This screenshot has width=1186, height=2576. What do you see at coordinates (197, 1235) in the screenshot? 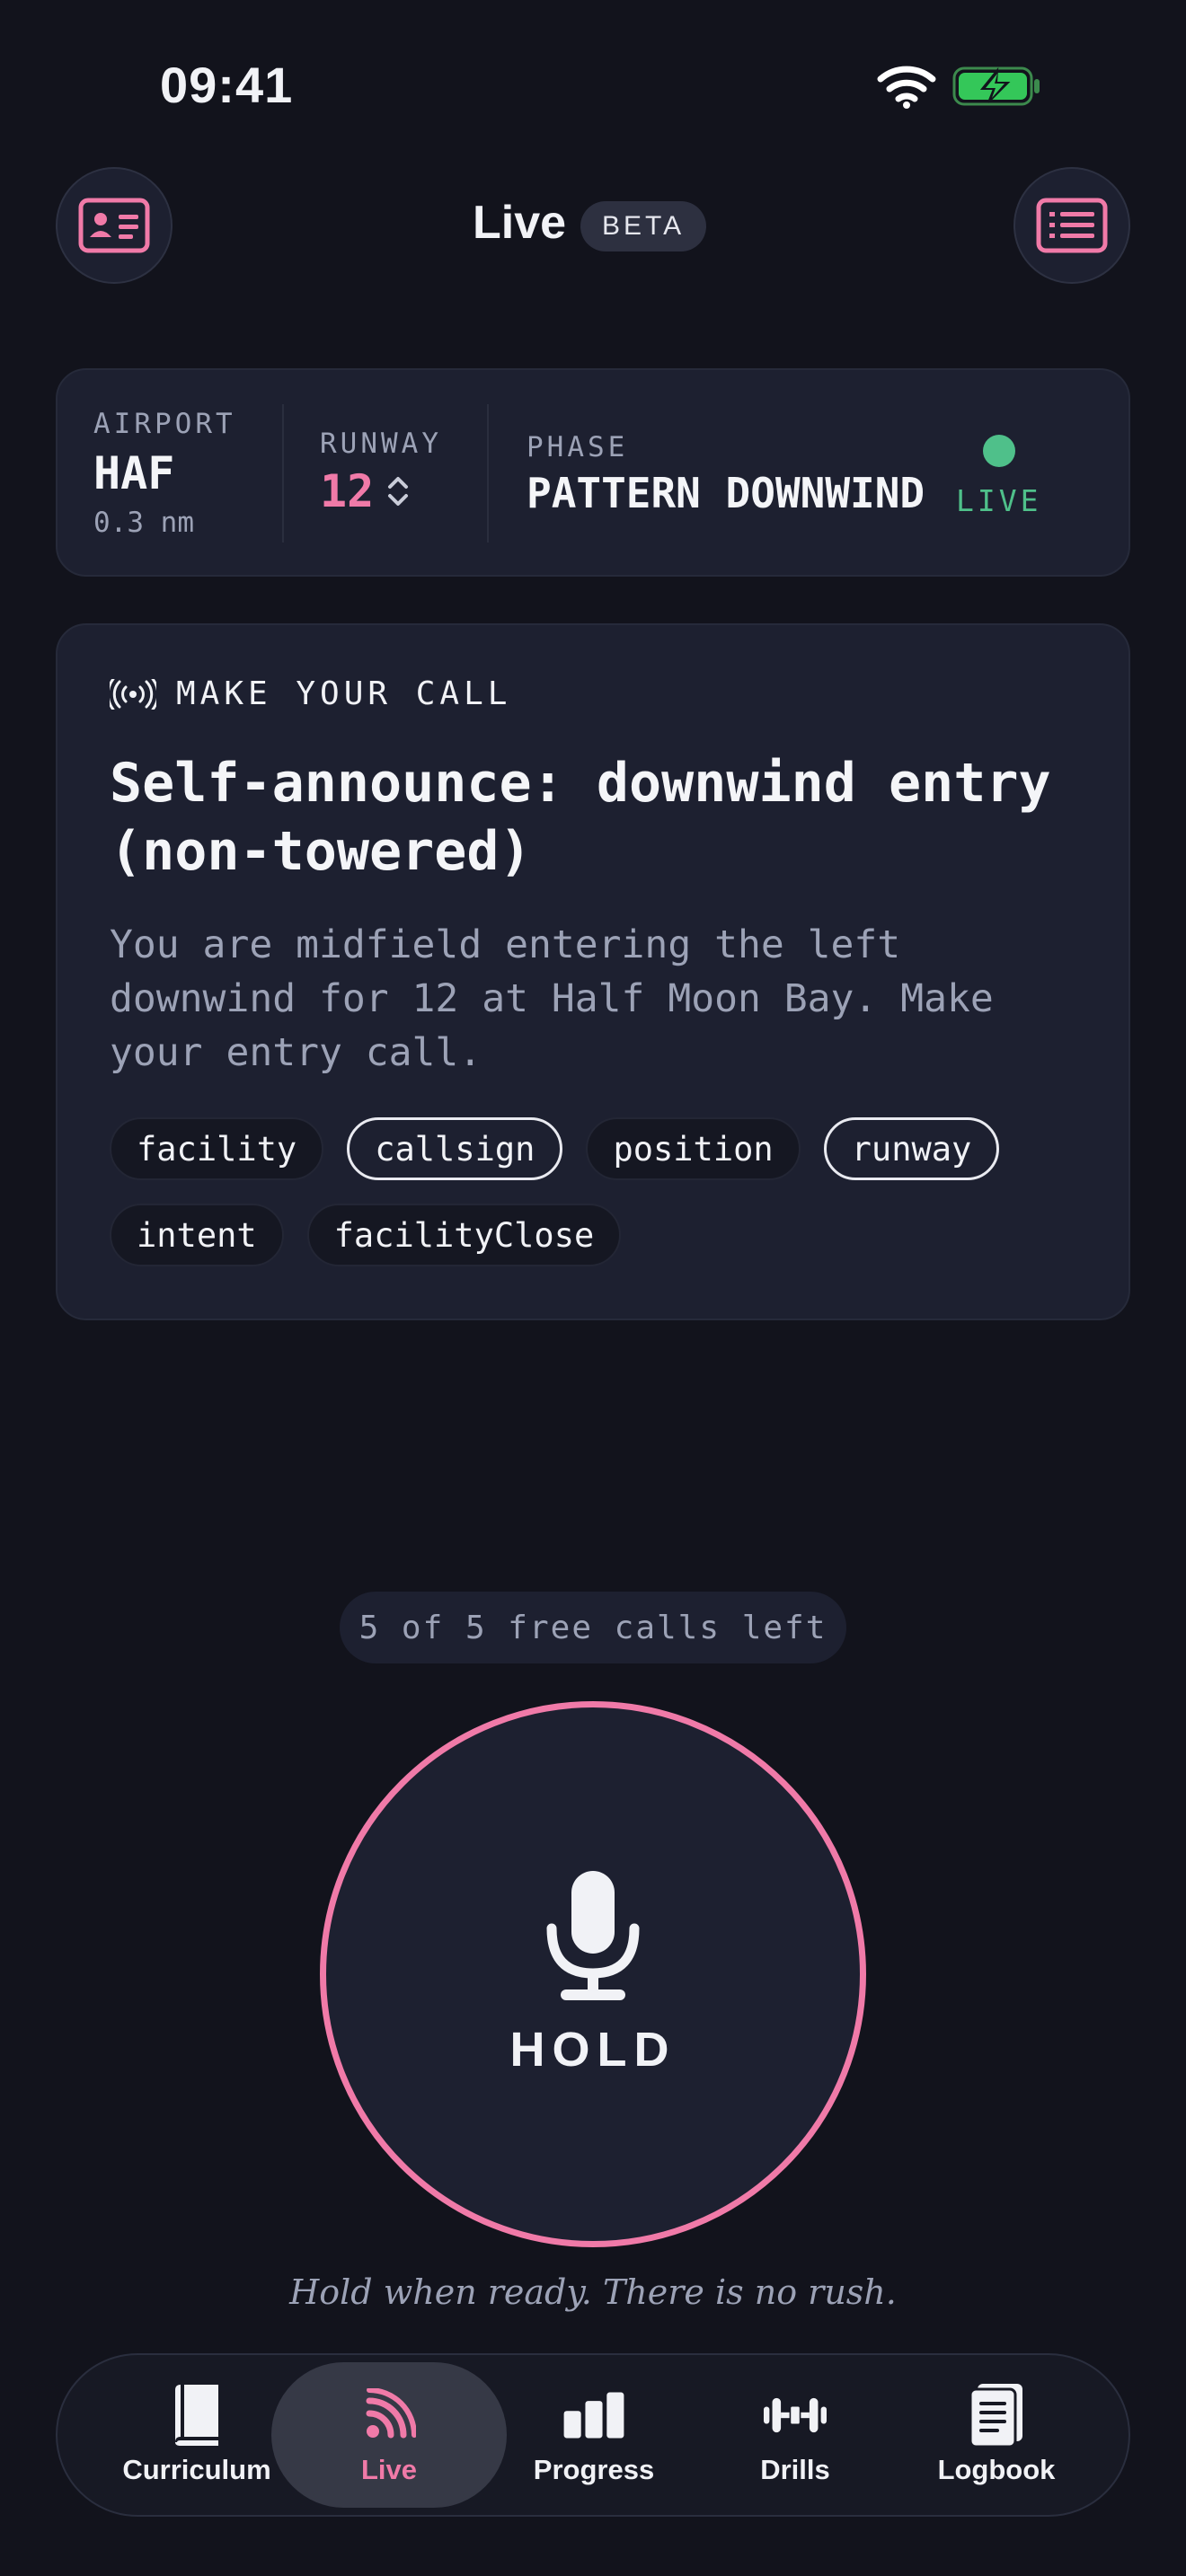
I see `element-chip-intent: intent` at bounding box center [197, 1235].